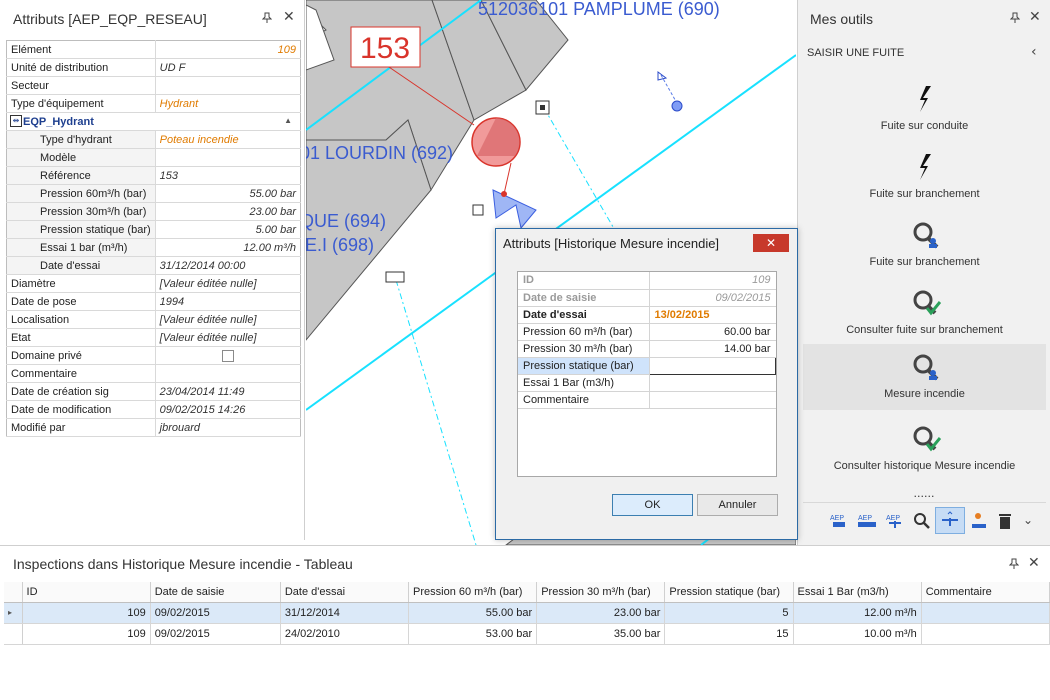 The width and height of the screenshot is (1050, 700). I want to click on attribute-value: 109, so click(228, 49).